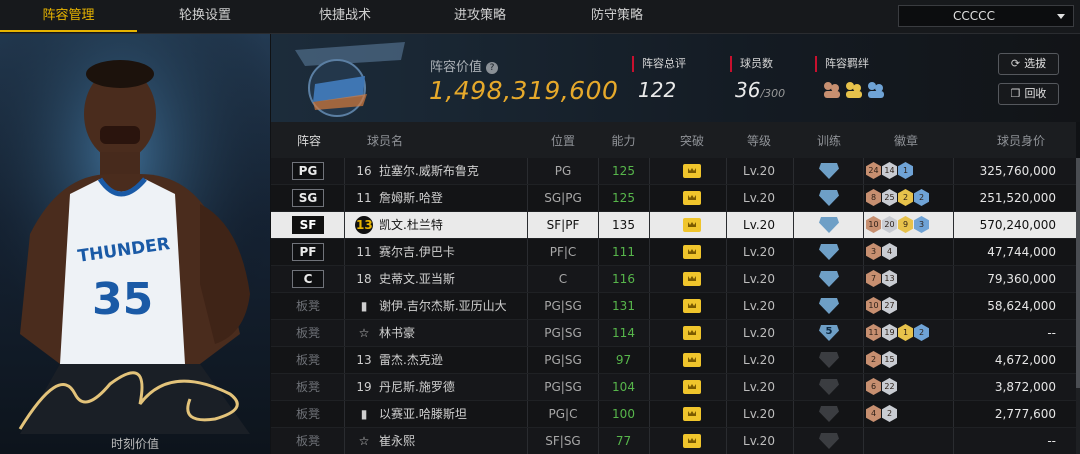  What do you see at coordinates (68, 16) in the screenshot?
I see `tab-lineup-management: 阵容管理` at bounding box center [68, 16].